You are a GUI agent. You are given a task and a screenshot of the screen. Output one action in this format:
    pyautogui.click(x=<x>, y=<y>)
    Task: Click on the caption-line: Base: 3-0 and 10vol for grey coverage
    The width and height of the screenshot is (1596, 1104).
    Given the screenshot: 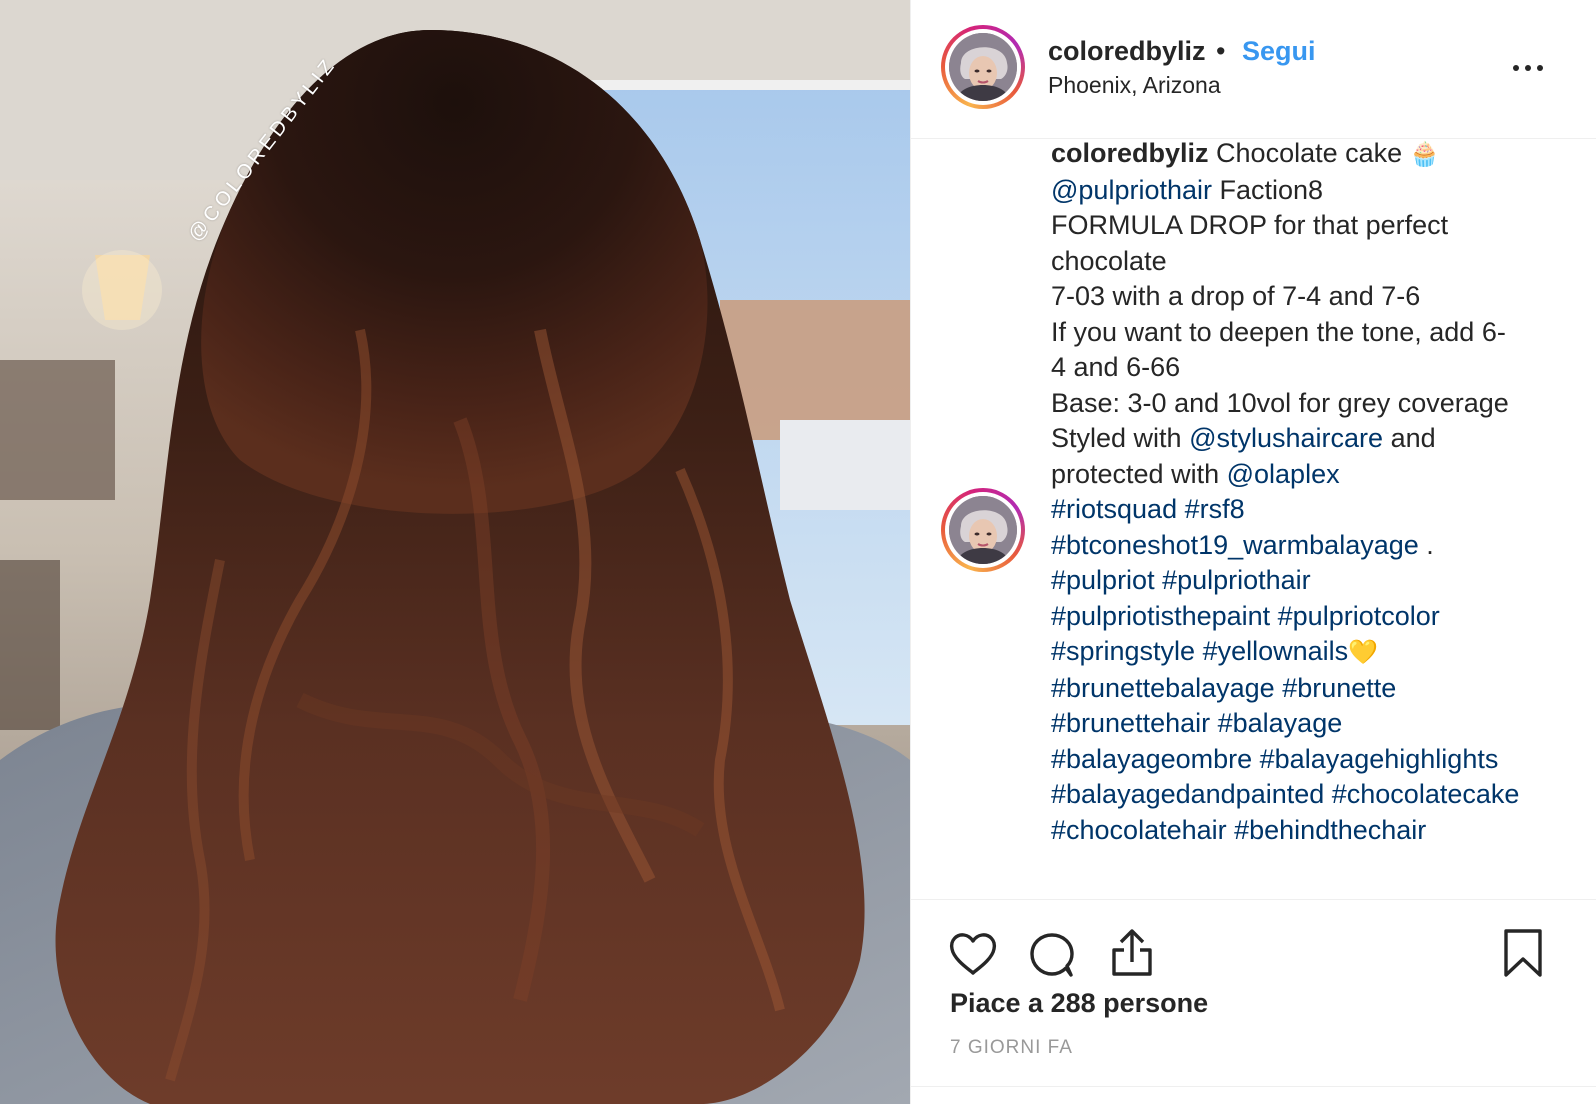 What is the action you would take?
    pyautogui.click(x=1280, y=402)
    